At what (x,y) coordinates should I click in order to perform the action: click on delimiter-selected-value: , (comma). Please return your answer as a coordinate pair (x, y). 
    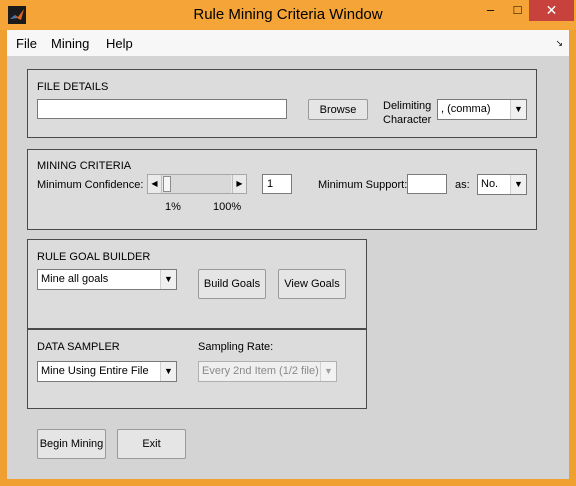
    Looking at the image, I should click on (466, 109).